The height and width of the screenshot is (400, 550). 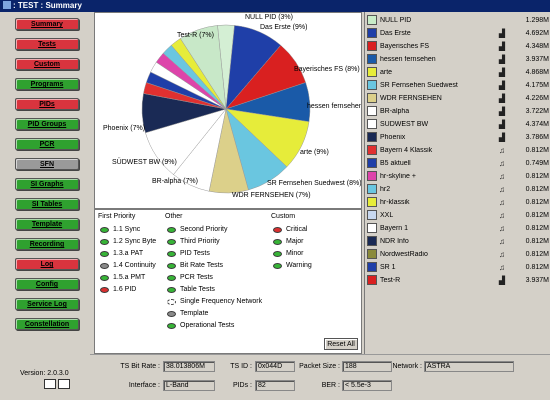 What do you see at coordinates (200, 325) in the screenshot?
I see `operational-tests-item: Operational Tests` at bounding box center [200, 325].